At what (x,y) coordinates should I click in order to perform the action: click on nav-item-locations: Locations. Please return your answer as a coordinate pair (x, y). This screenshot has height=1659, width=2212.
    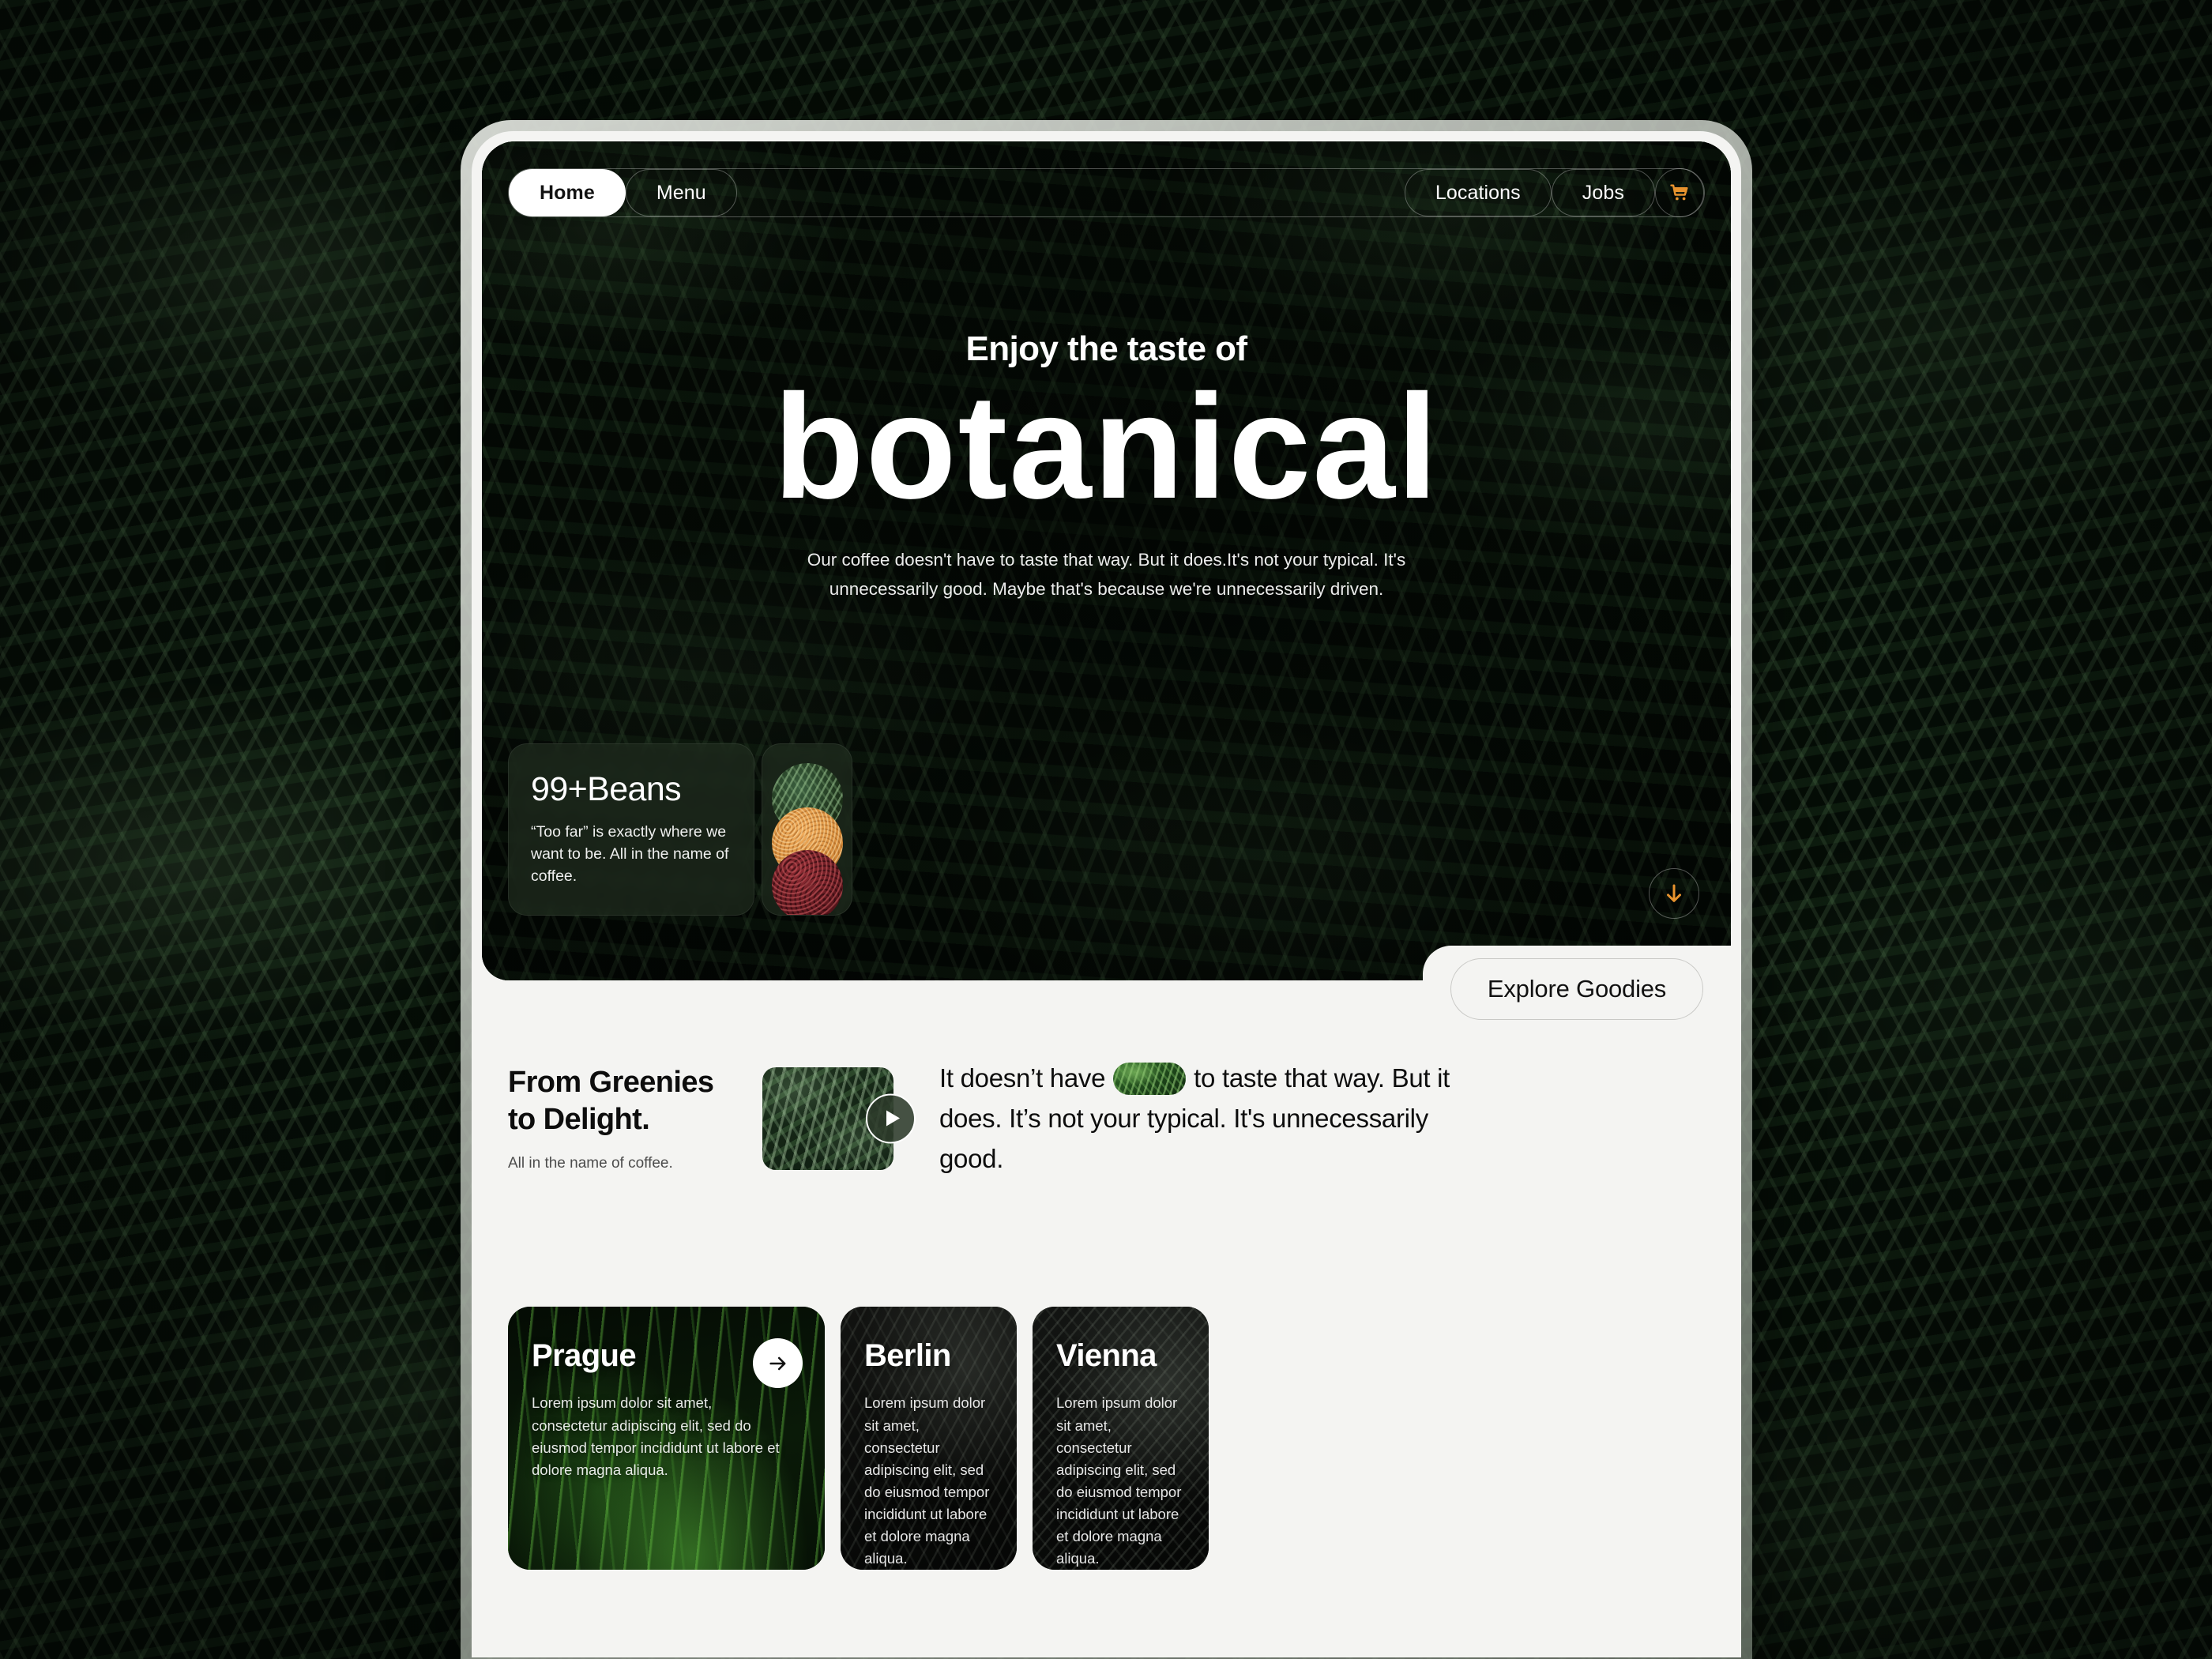
    Looking at the image, I should click on (1478, 193).